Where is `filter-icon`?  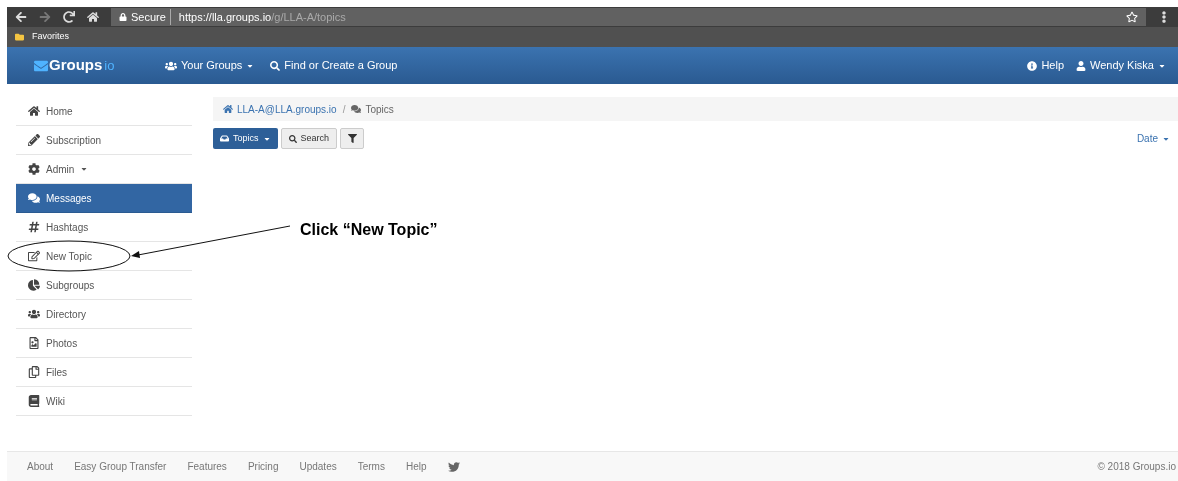 filter-icon is located at coordinates (352, 138).